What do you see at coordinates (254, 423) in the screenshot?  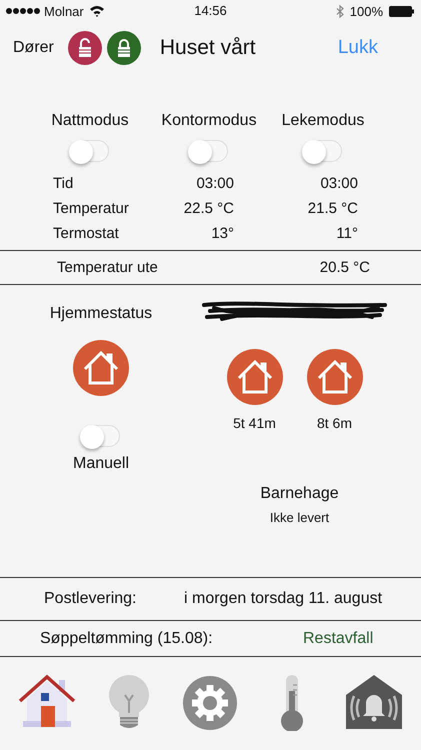 I see `time-away: 5t 41m` at bounding box center [254, 423].